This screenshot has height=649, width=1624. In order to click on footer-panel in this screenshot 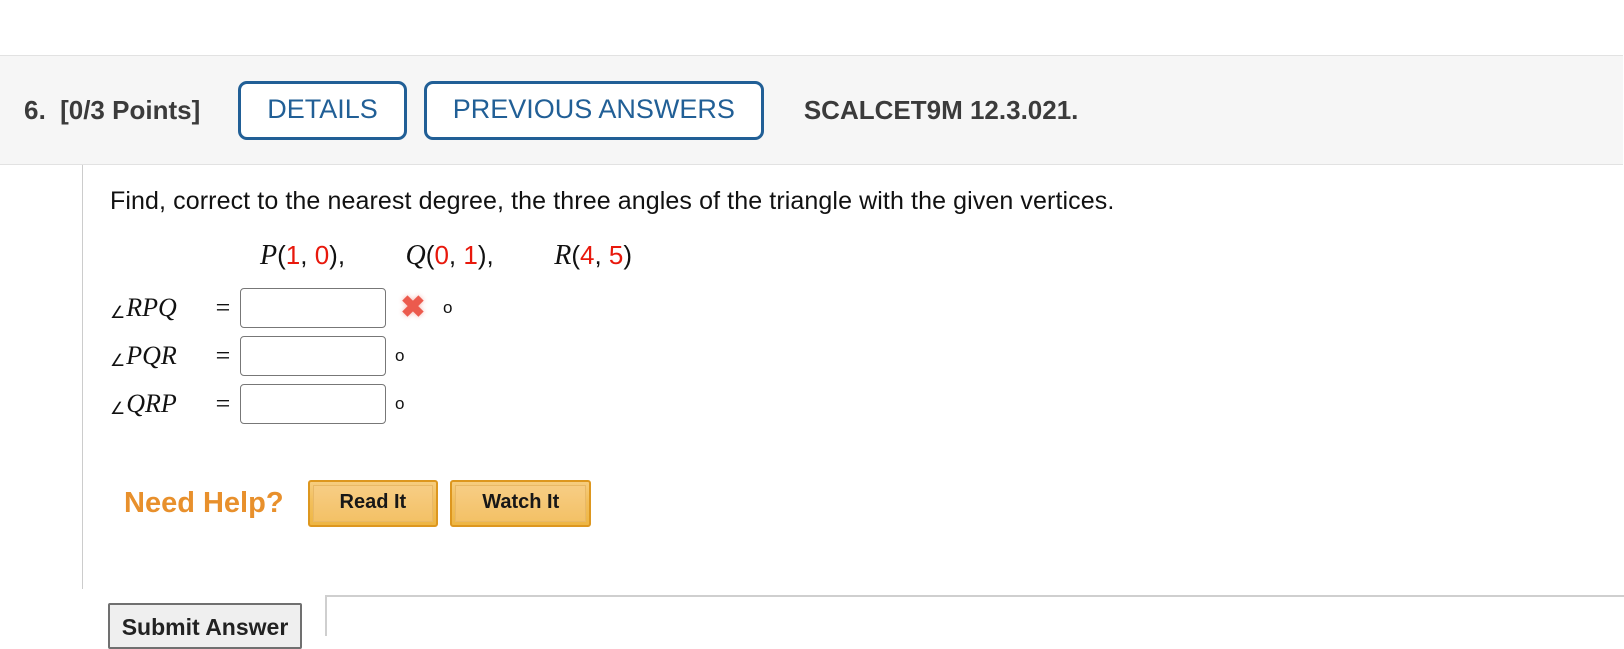, I will do `click(974, 615)`.